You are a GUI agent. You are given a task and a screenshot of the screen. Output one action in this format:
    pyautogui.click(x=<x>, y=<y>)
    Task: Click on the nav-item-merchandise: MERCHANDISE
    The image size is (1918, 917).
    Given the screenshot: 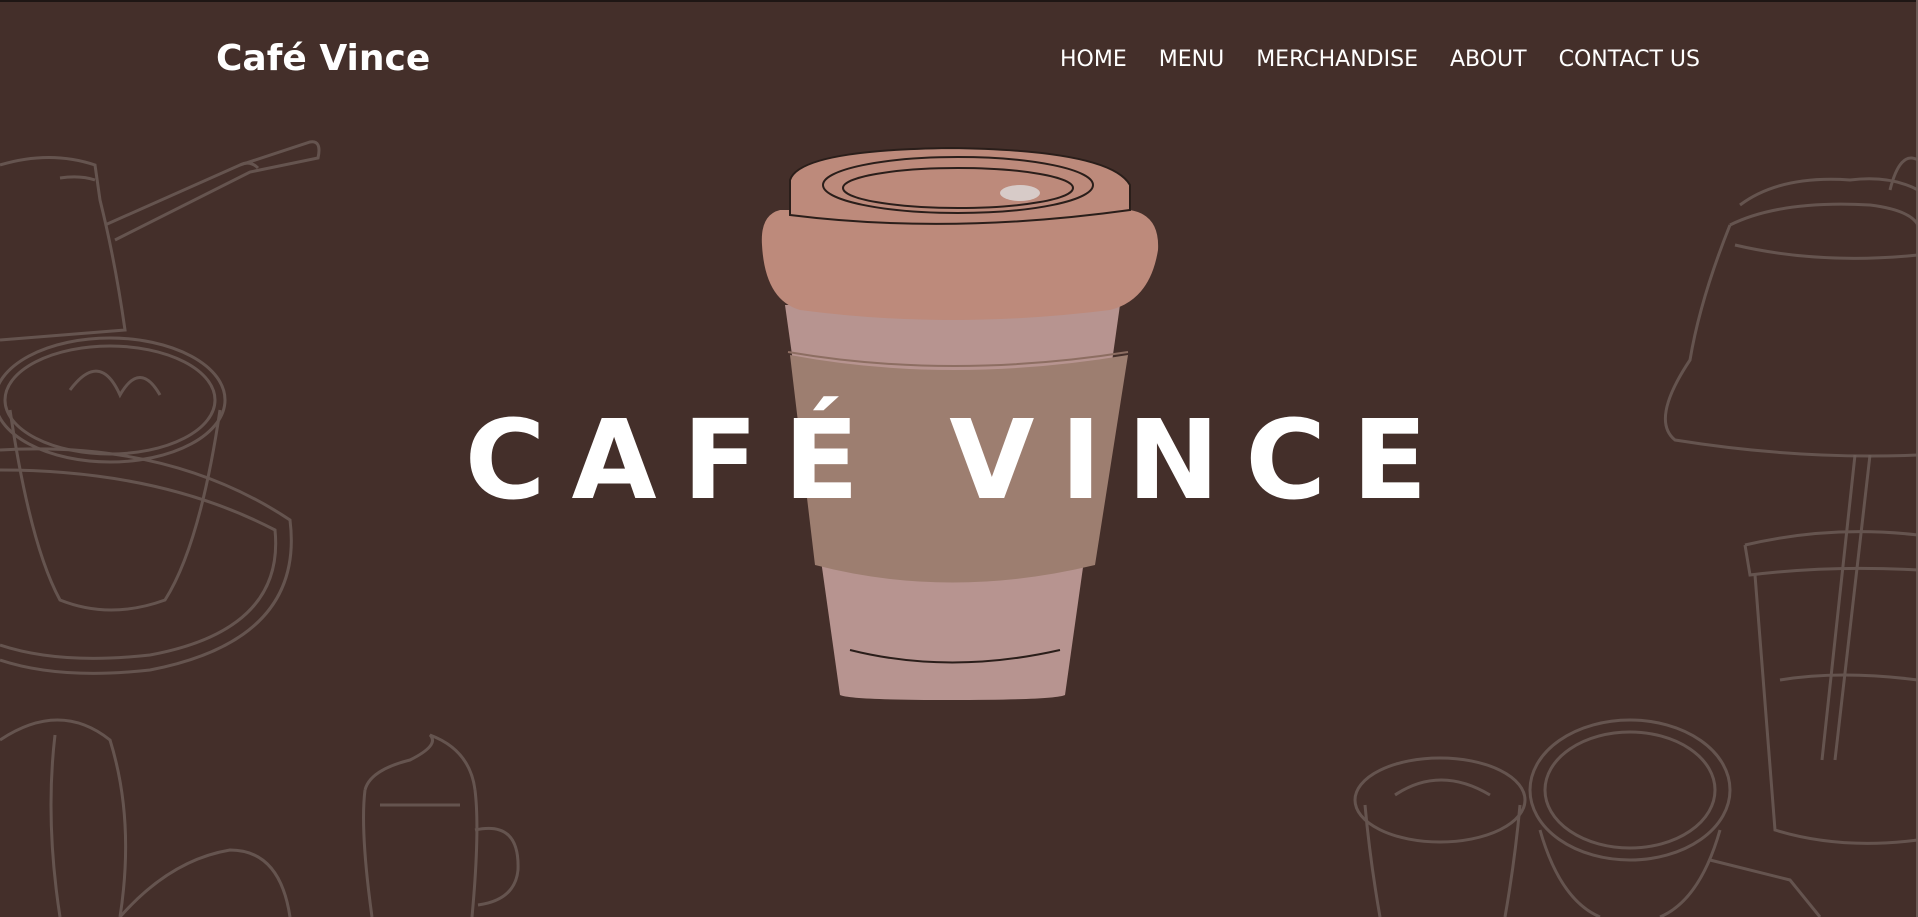 What is the action you would take?
    pyautogui.click(x=1337, y=59)
    